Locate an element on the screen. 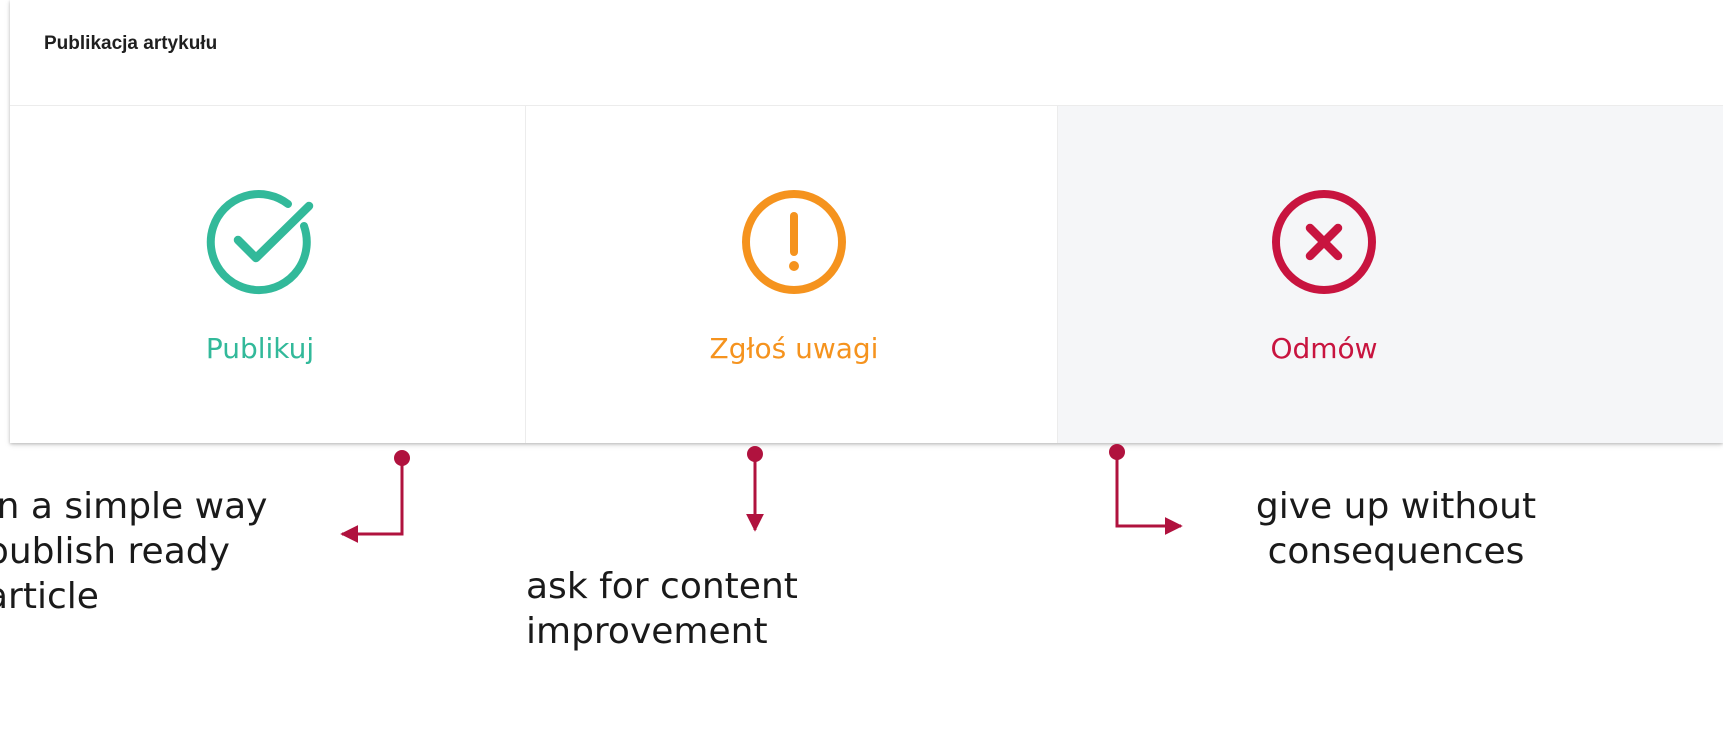 Image resolution: width=1723 pixels, height=729 pixels. annotation-line: improvement is located at coordinates (647, 631).